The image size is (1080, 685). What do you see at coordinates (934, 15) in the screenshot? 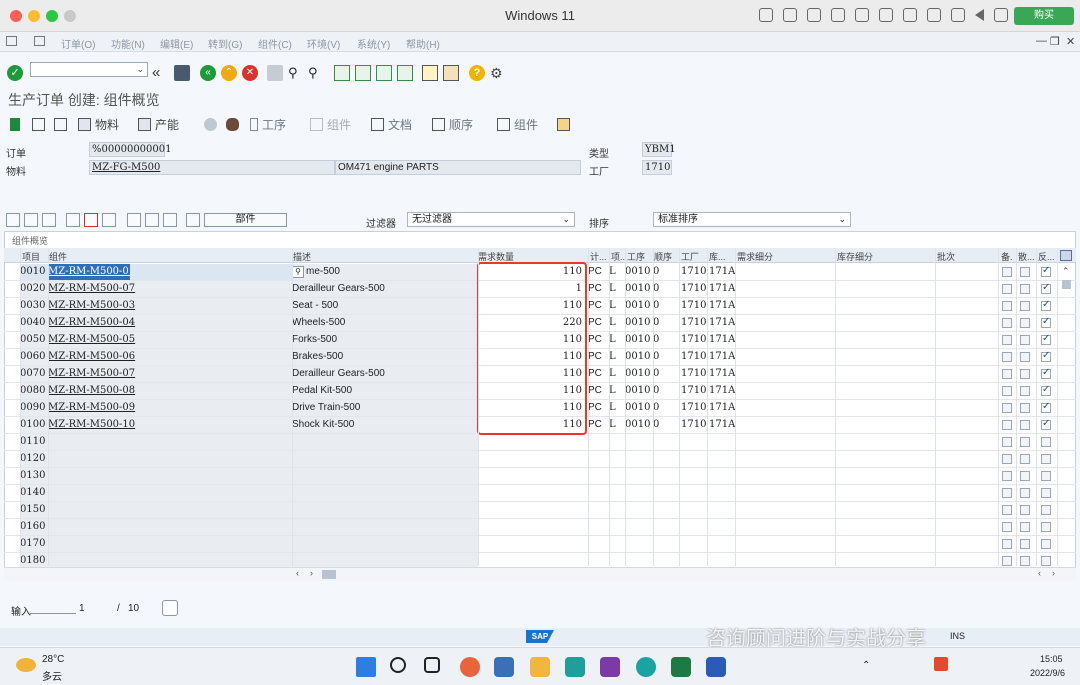
I see `camera-icon` at bounding box center [934, 15].